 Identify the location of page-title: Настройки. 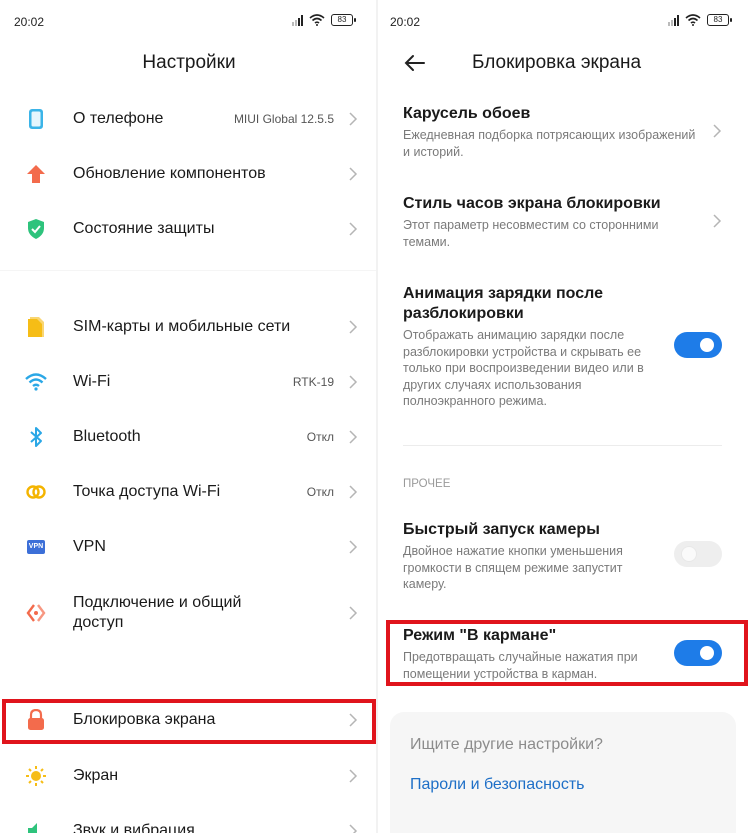
(189, 62).